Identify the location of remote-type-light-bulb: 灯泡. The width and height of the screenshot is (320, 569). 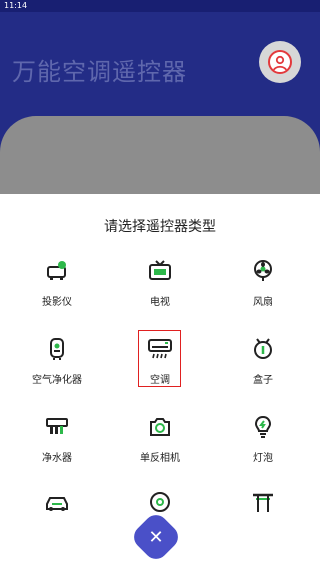
(263, 445).